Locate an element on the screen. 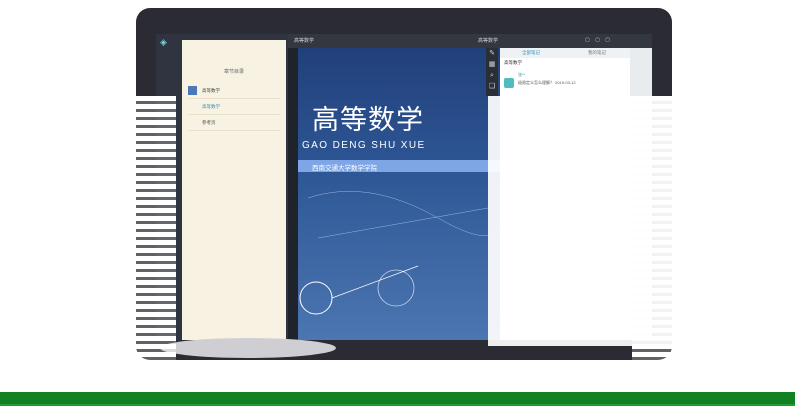 The width and height of the screenshot is (795, 413). note-user: 张** is located at coordinates (522, 74).